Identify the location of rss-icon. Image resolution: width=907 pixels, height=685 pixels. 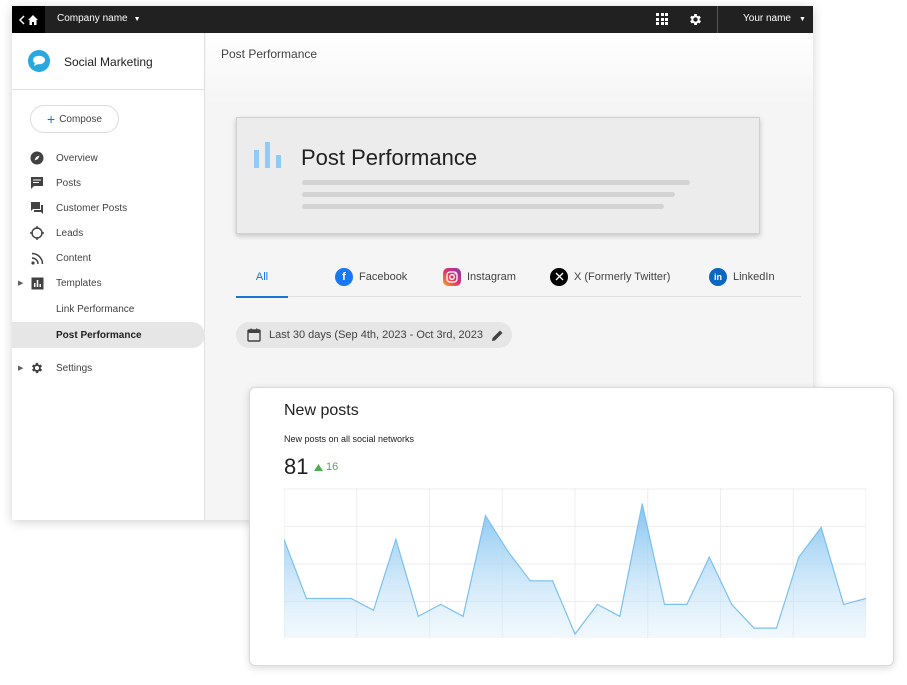
(37, 258).